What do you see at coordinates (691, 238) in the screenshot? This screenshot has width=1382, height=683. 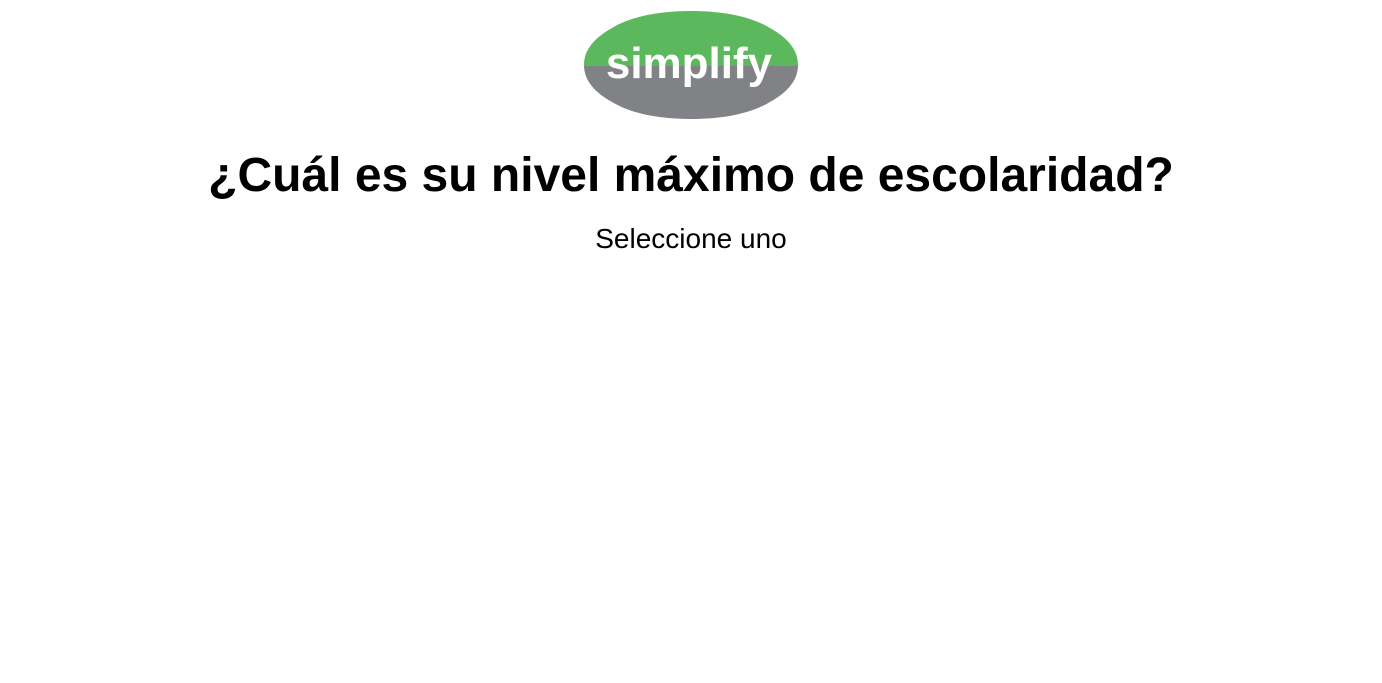 I see `question-instruction: Seleccione uno` at bounding box center [691, 238].